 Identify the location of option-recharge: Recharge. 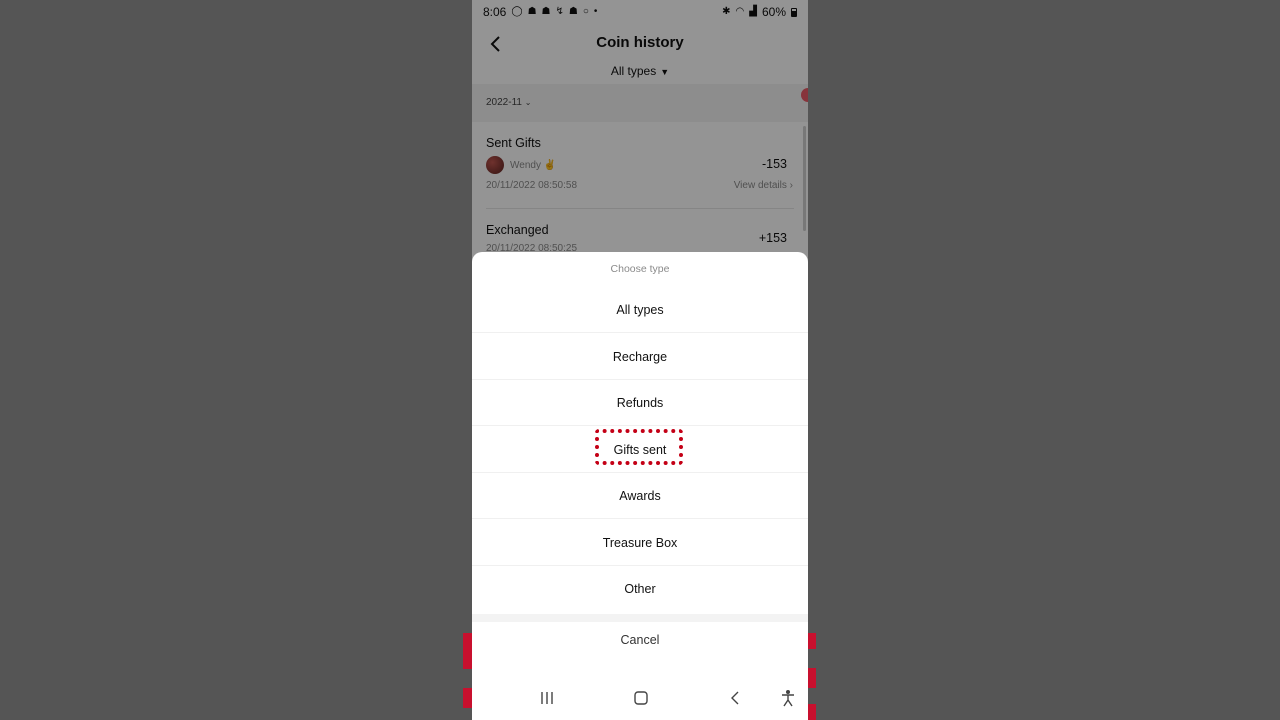
(640, 357).